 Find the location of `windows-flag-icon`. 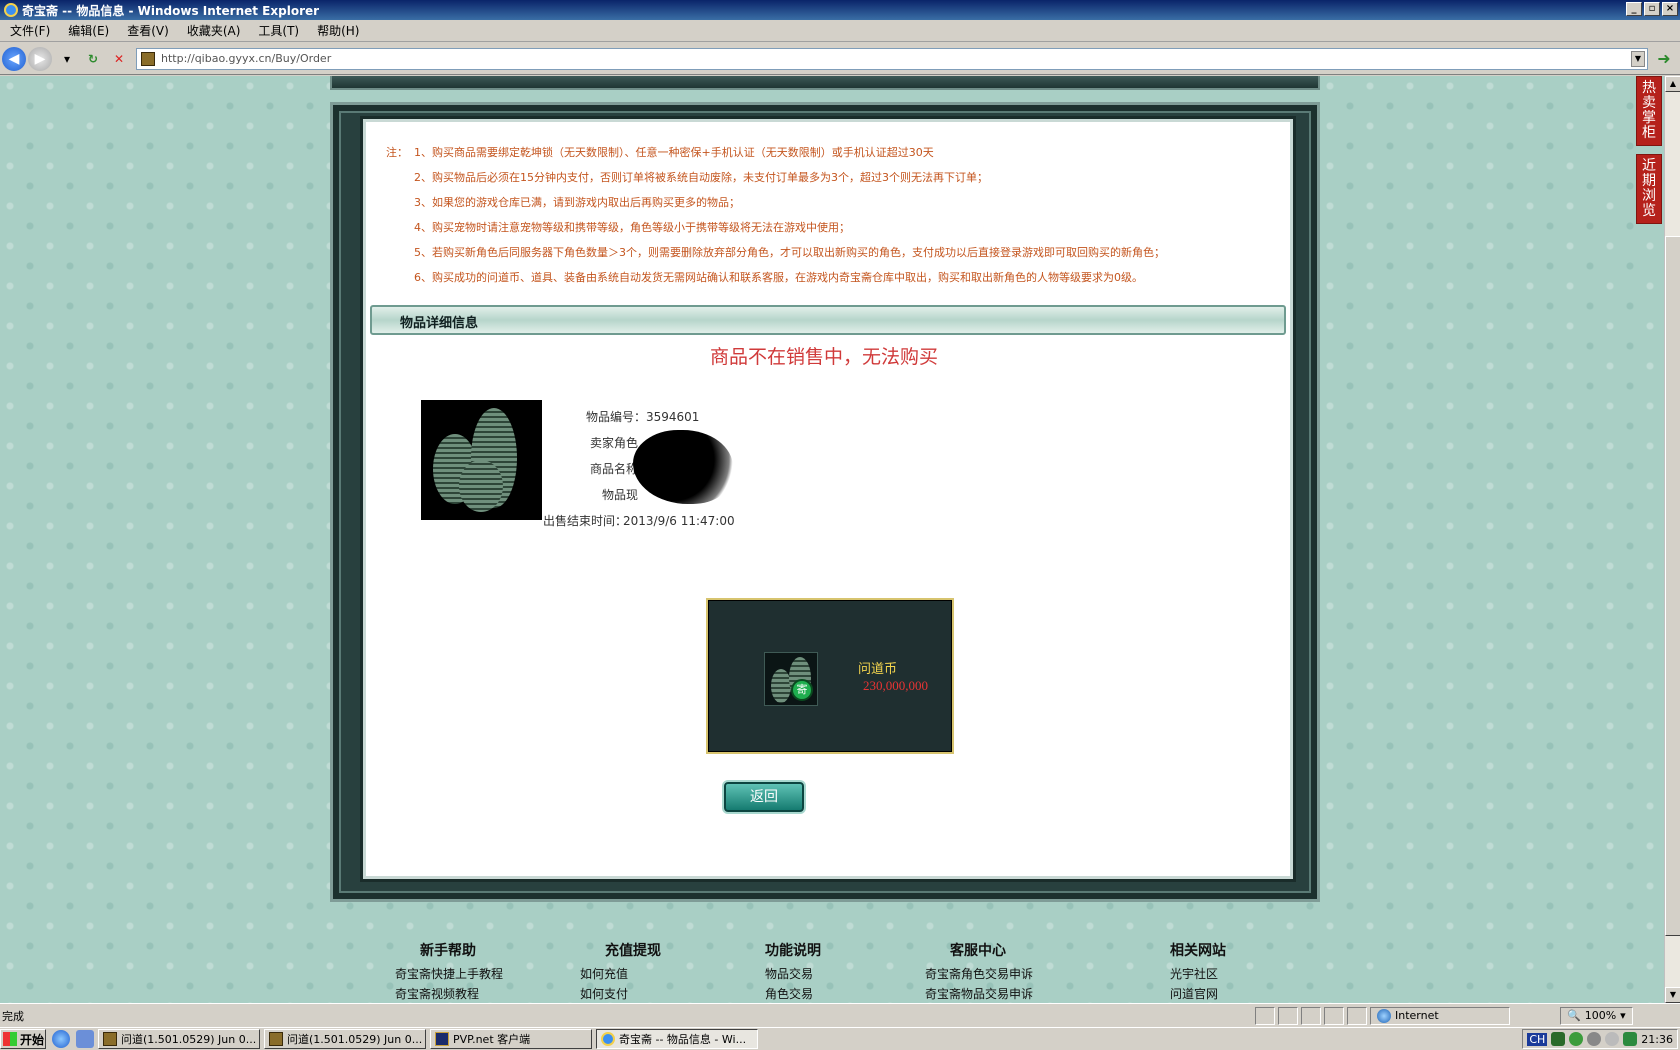

windows-flag-icon is located at coordinates (10, 1039).